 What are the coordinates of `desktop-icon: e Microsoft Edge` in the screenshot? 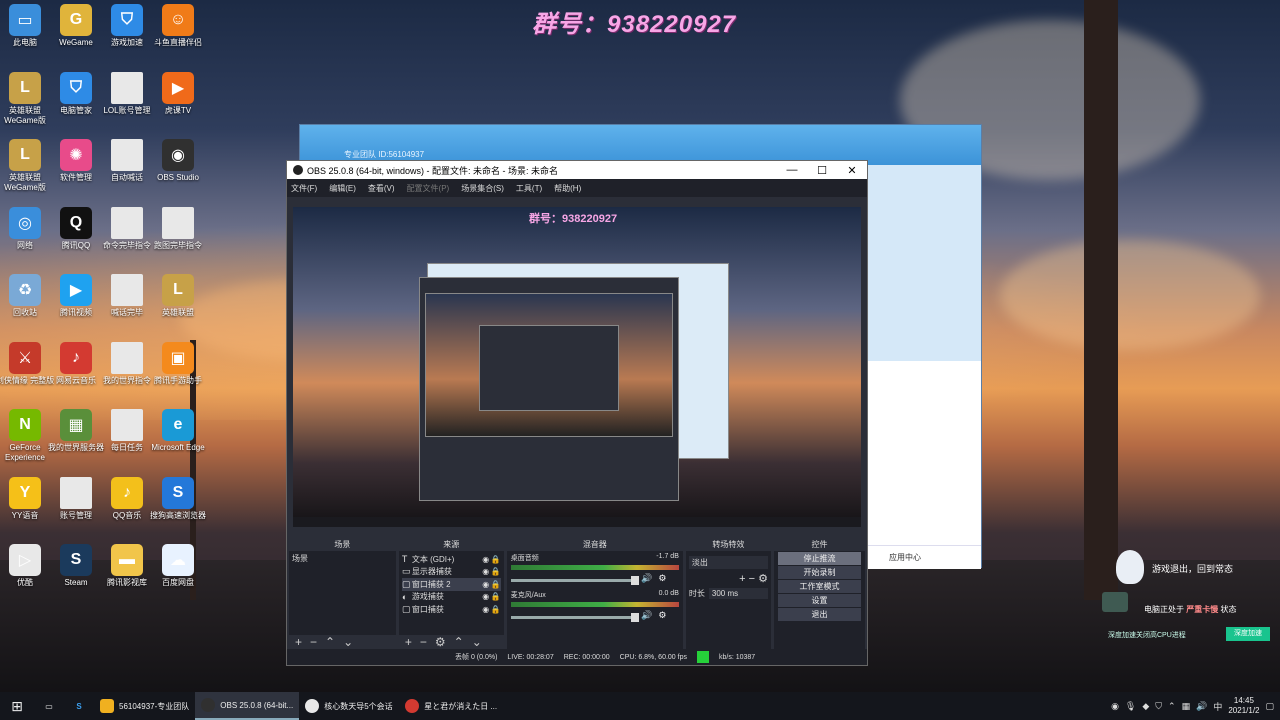 It's located at (178, 431).